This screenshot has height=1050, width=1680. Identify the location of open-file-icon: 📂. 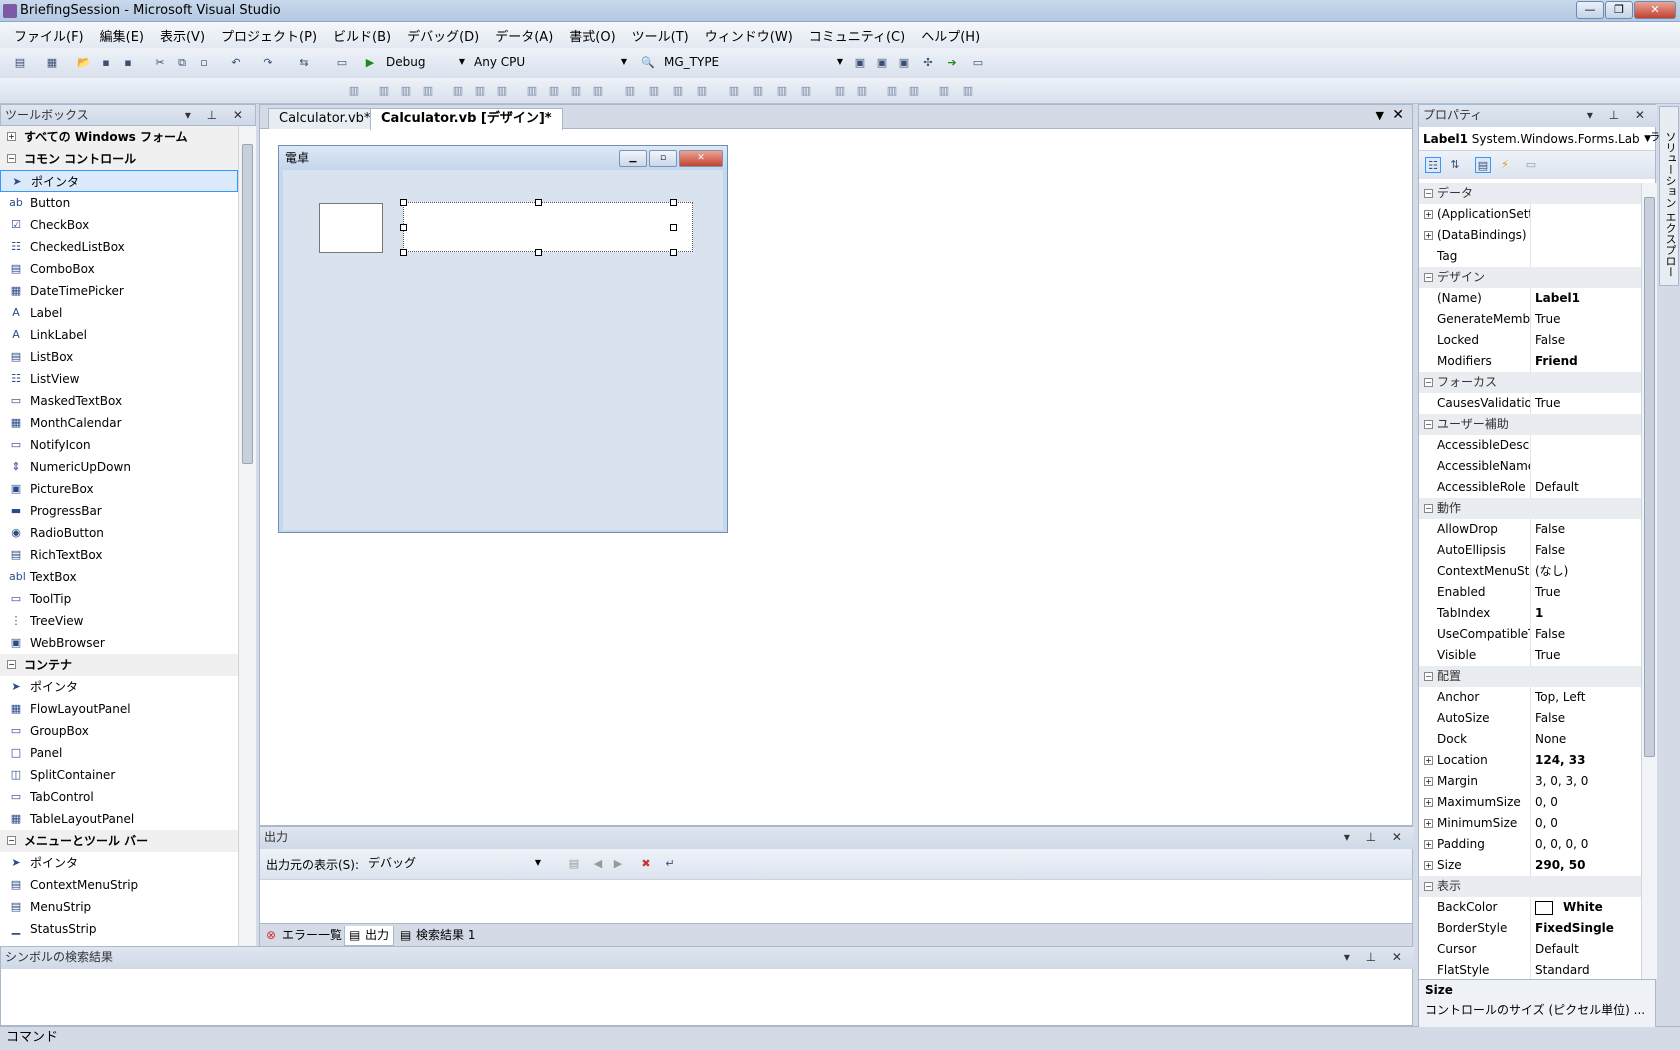
(84, 63).